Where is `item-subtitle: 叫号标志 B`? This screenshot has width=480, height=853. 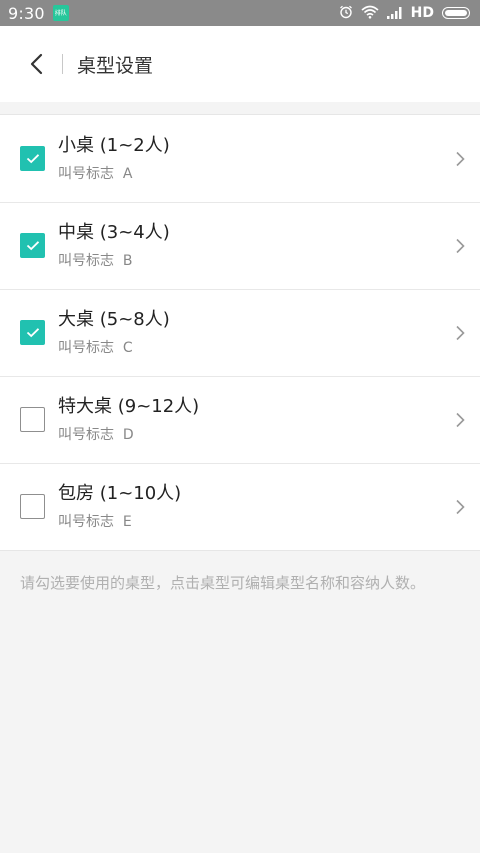
item-subtitle: 叫号标志 B is located at coordinates (95, 260).